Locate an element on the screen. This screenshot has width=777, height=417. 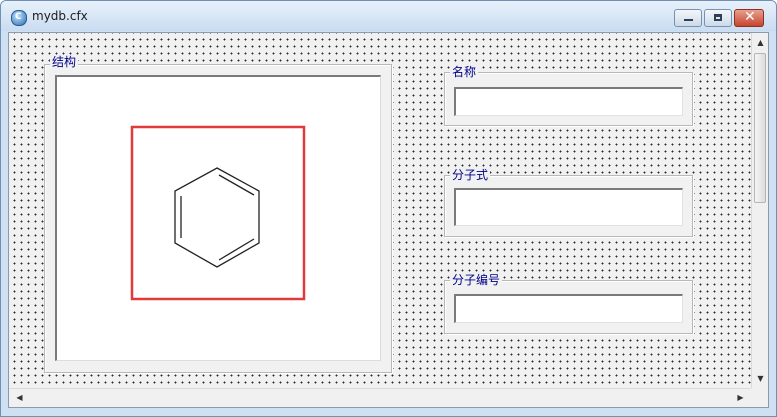
benzene-ring is located at coordinates (217, 217).